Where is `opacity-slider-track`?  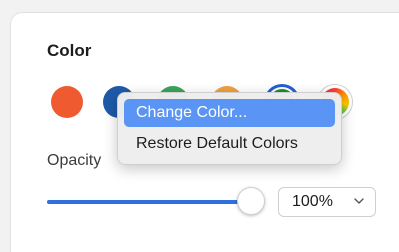
opacity-slider-track is located at coordinates (149, 202).